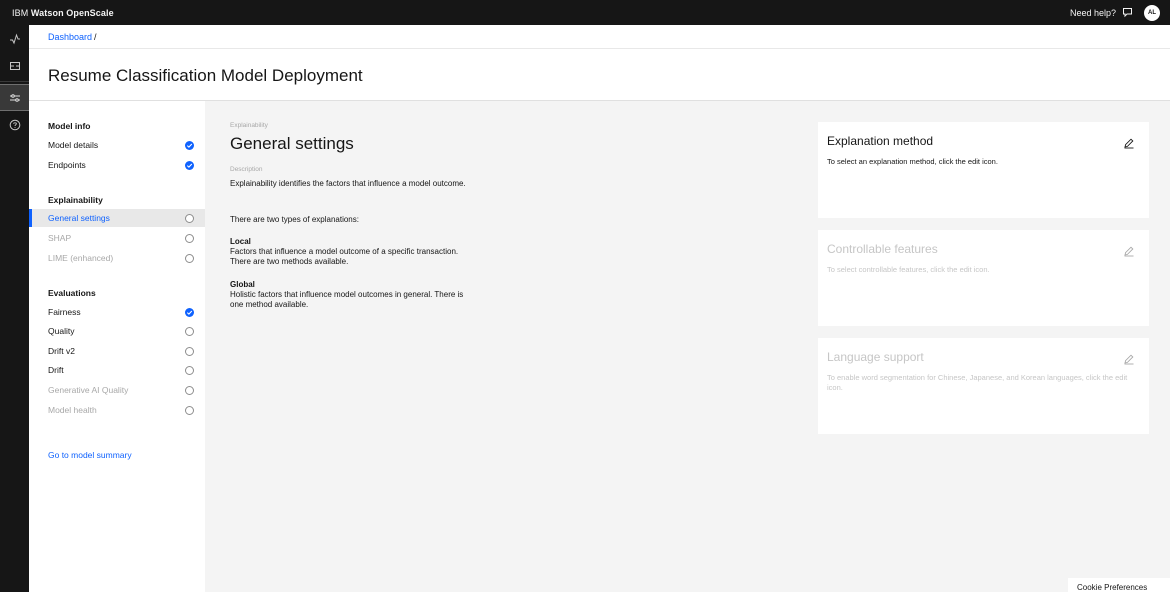 The height and width of the screenshot is (592, 1170). I want to click on nav-item-endpoints: Endpoints, so click(117, 165).